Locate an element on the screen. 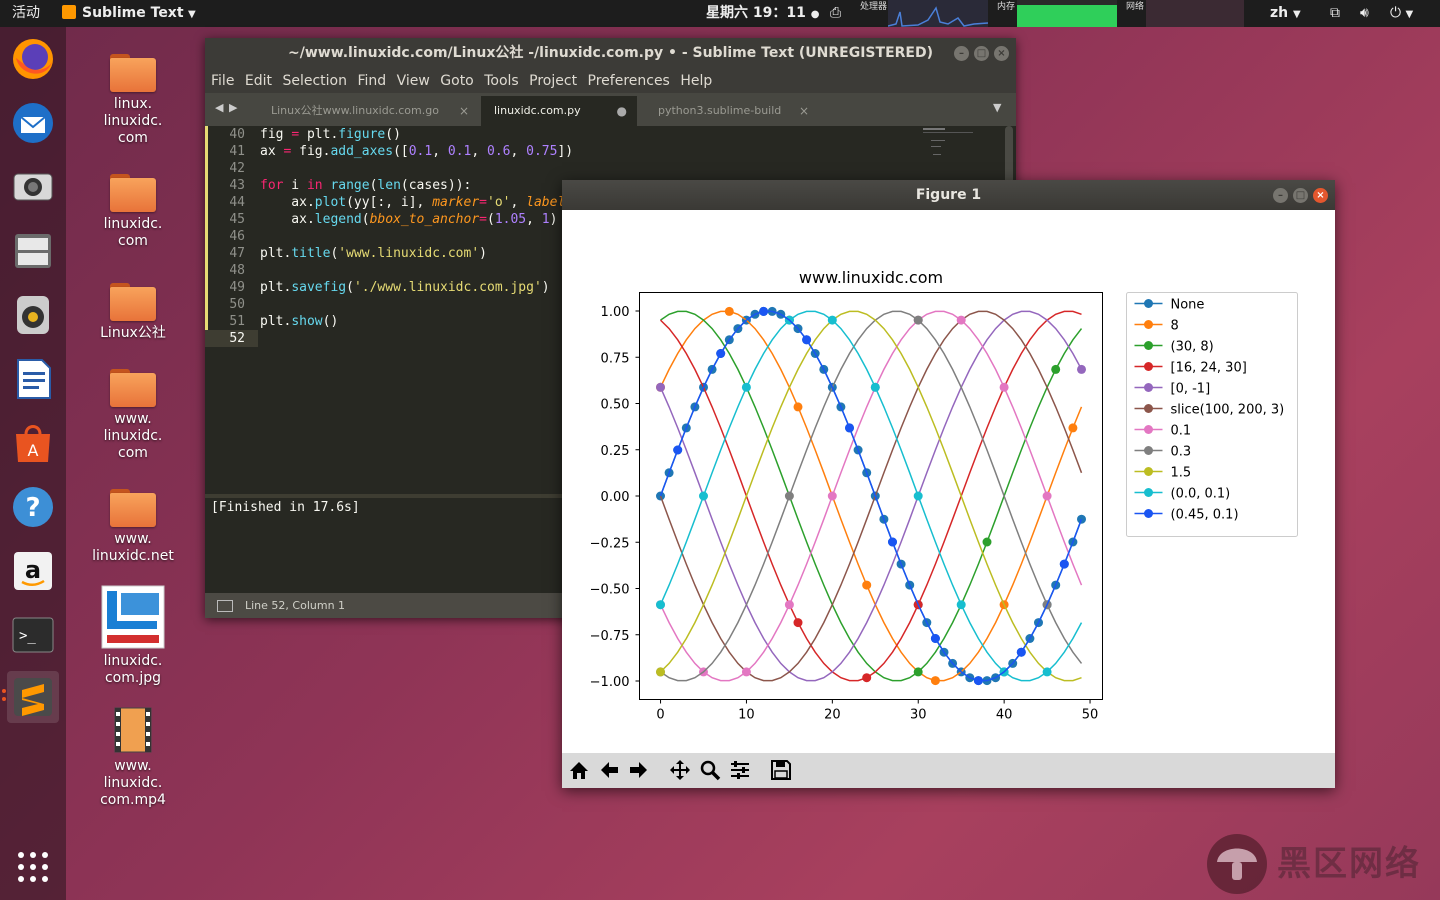  line-number: 40 is located at coordinates (237, 134).